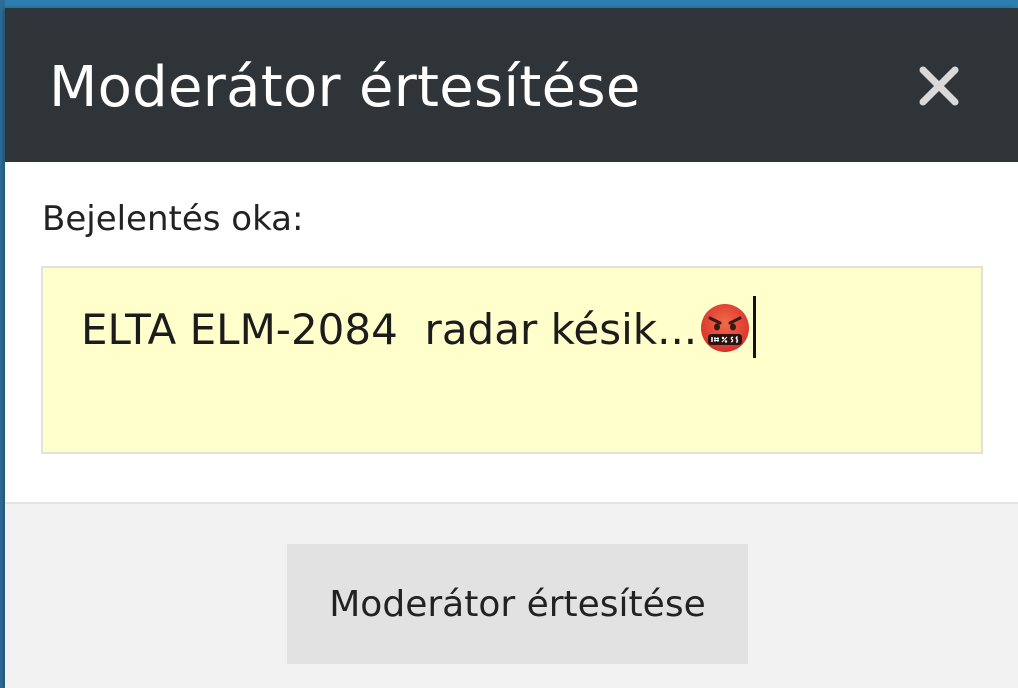  What do you see at coordinates (345, 87) in the screenshot?
I see `dialog-title: Moderátor értesítése` at bounding box center [345, 87].